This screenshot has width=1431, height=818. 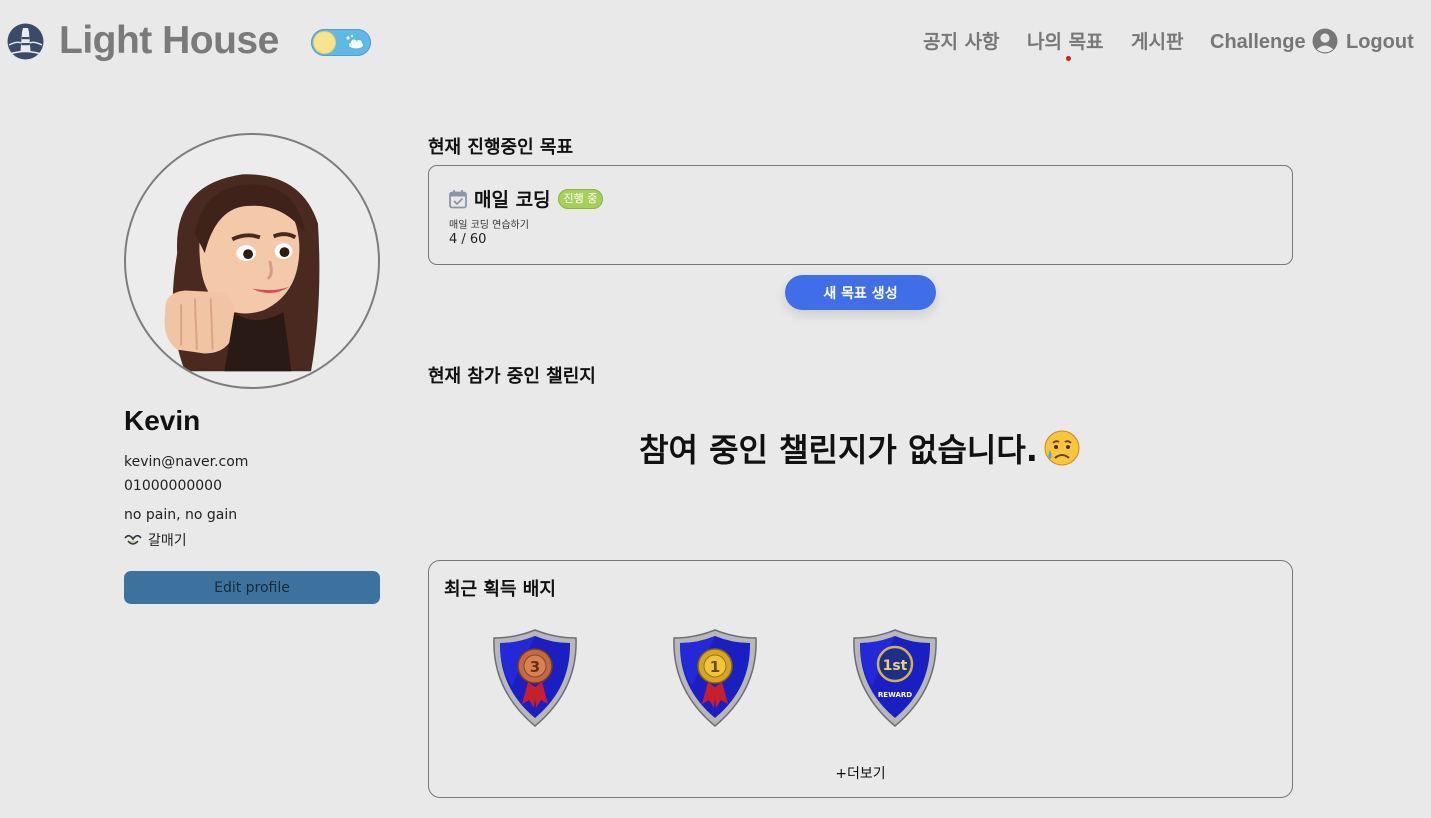 What do you see at coordinates (512, 376) in the screenshot?
I see `current-challenges-title: 현재 참가 중인 챌린지` at bounding box center [512, 376].